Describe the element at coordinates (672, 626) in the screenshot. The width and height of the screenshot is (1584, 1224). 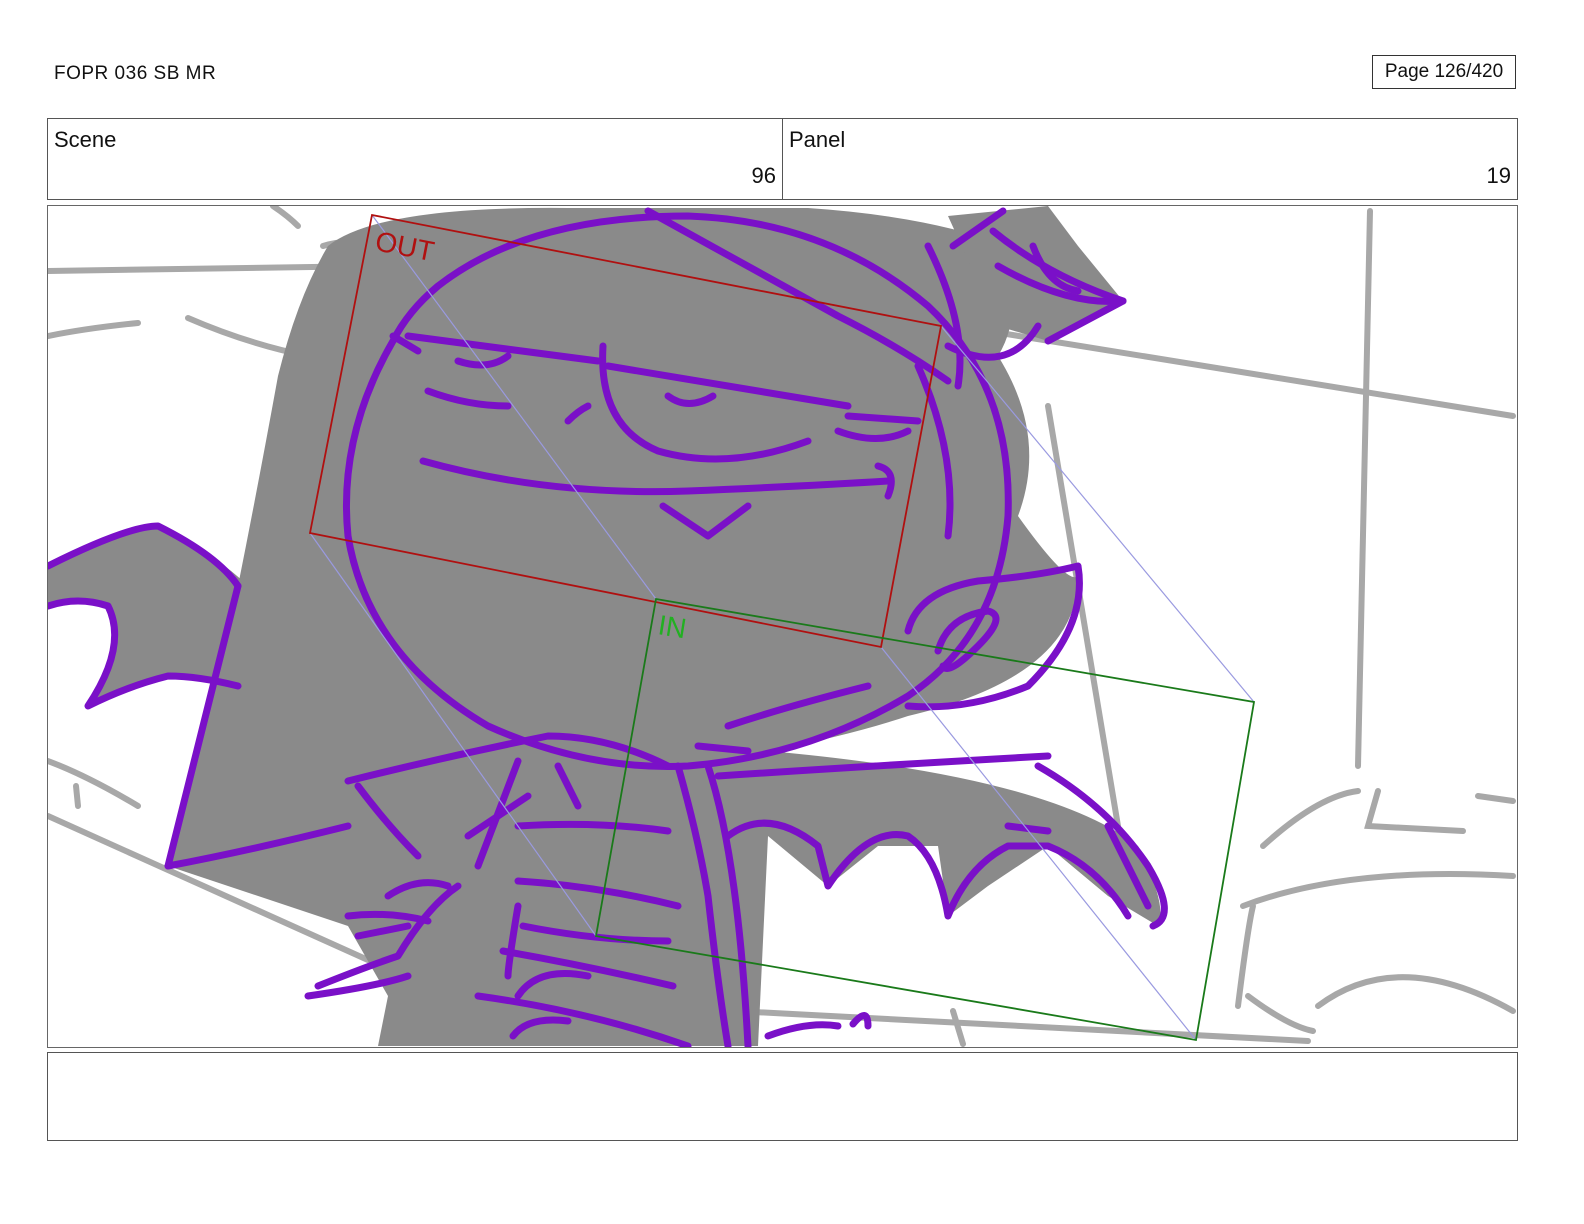
I see `camera-in-label: IN` at that location.